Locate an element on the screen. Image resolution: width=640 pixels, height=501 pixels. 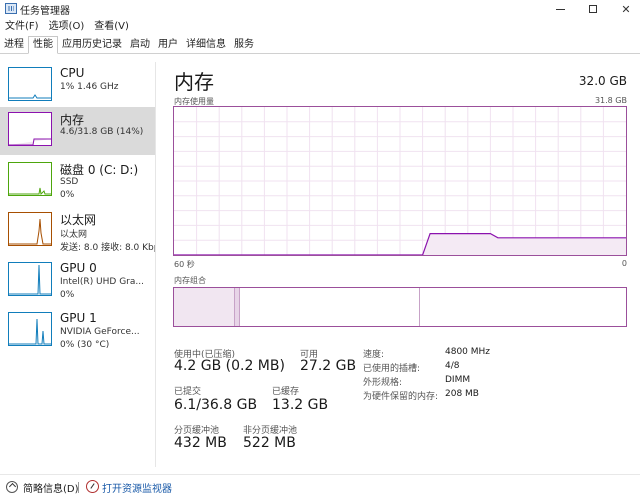
close-icon: ✕ is located at coordinates (626, 9).